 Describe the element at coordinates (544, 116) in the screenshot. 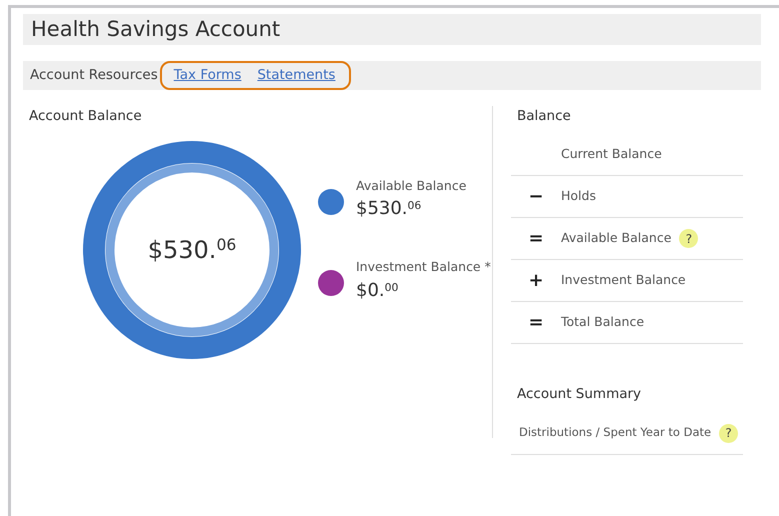

I see `section-heading: Balance` at that location.